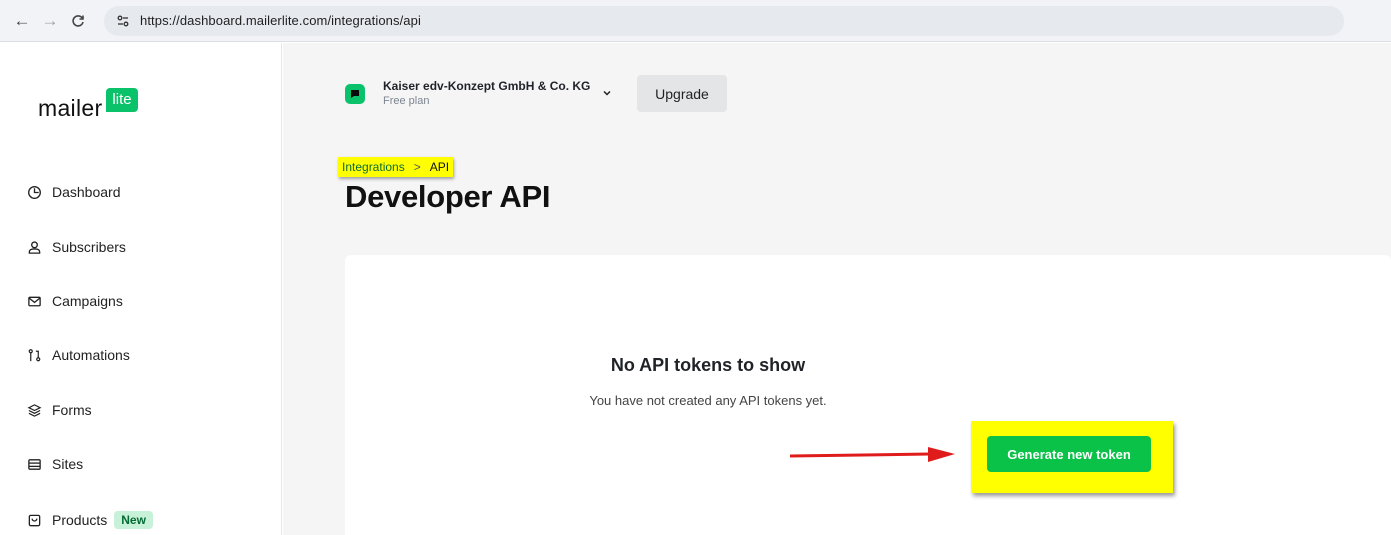  What do you see at coordinates (872, 454) in the screenshot?
I see `red-arrow-annotation` at bounding box center [872, 454].